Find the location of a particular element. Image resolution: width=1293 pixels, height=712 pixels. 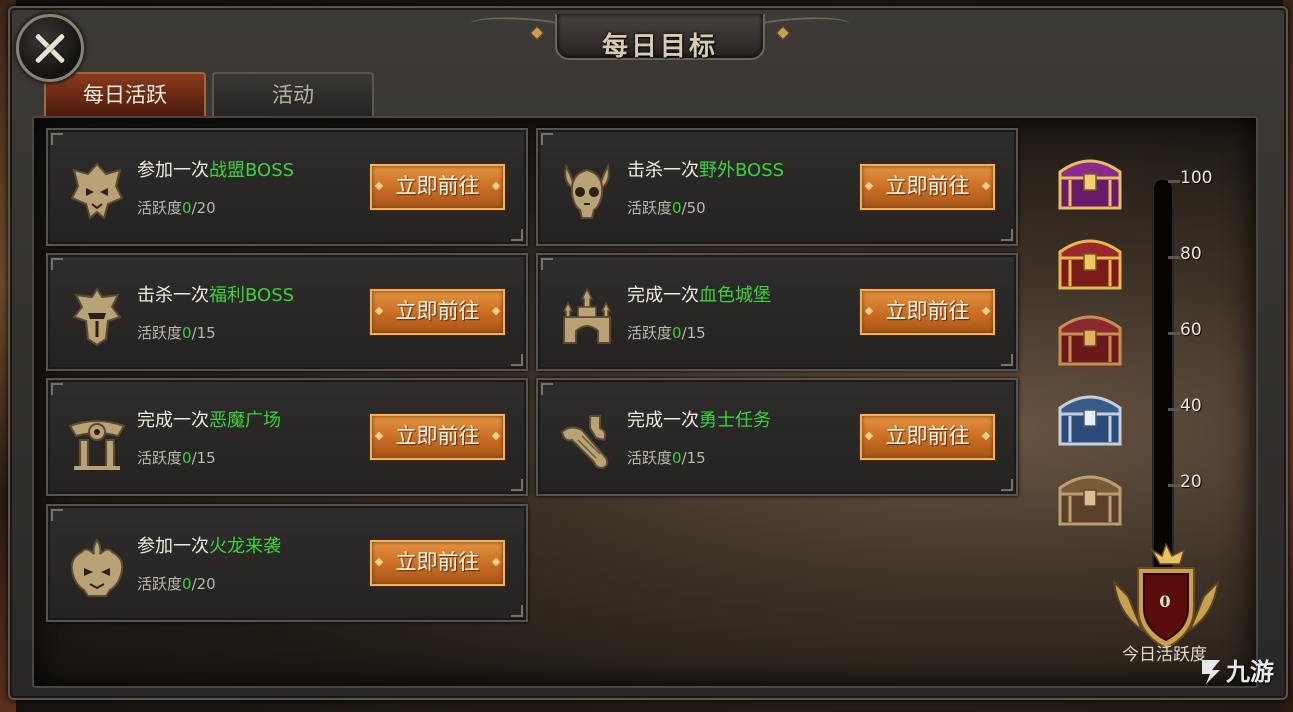

quest-title: 击杀一次福利BOSS is located at coordinates (216, 295).